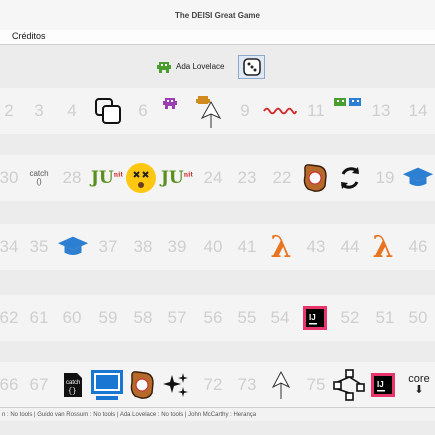 This screenshot has width=435, height=435. What do you see at coordinates (39, 181) in the screenshot?
I see `catch-parens-label: ()` at bounding box center [39, 181].